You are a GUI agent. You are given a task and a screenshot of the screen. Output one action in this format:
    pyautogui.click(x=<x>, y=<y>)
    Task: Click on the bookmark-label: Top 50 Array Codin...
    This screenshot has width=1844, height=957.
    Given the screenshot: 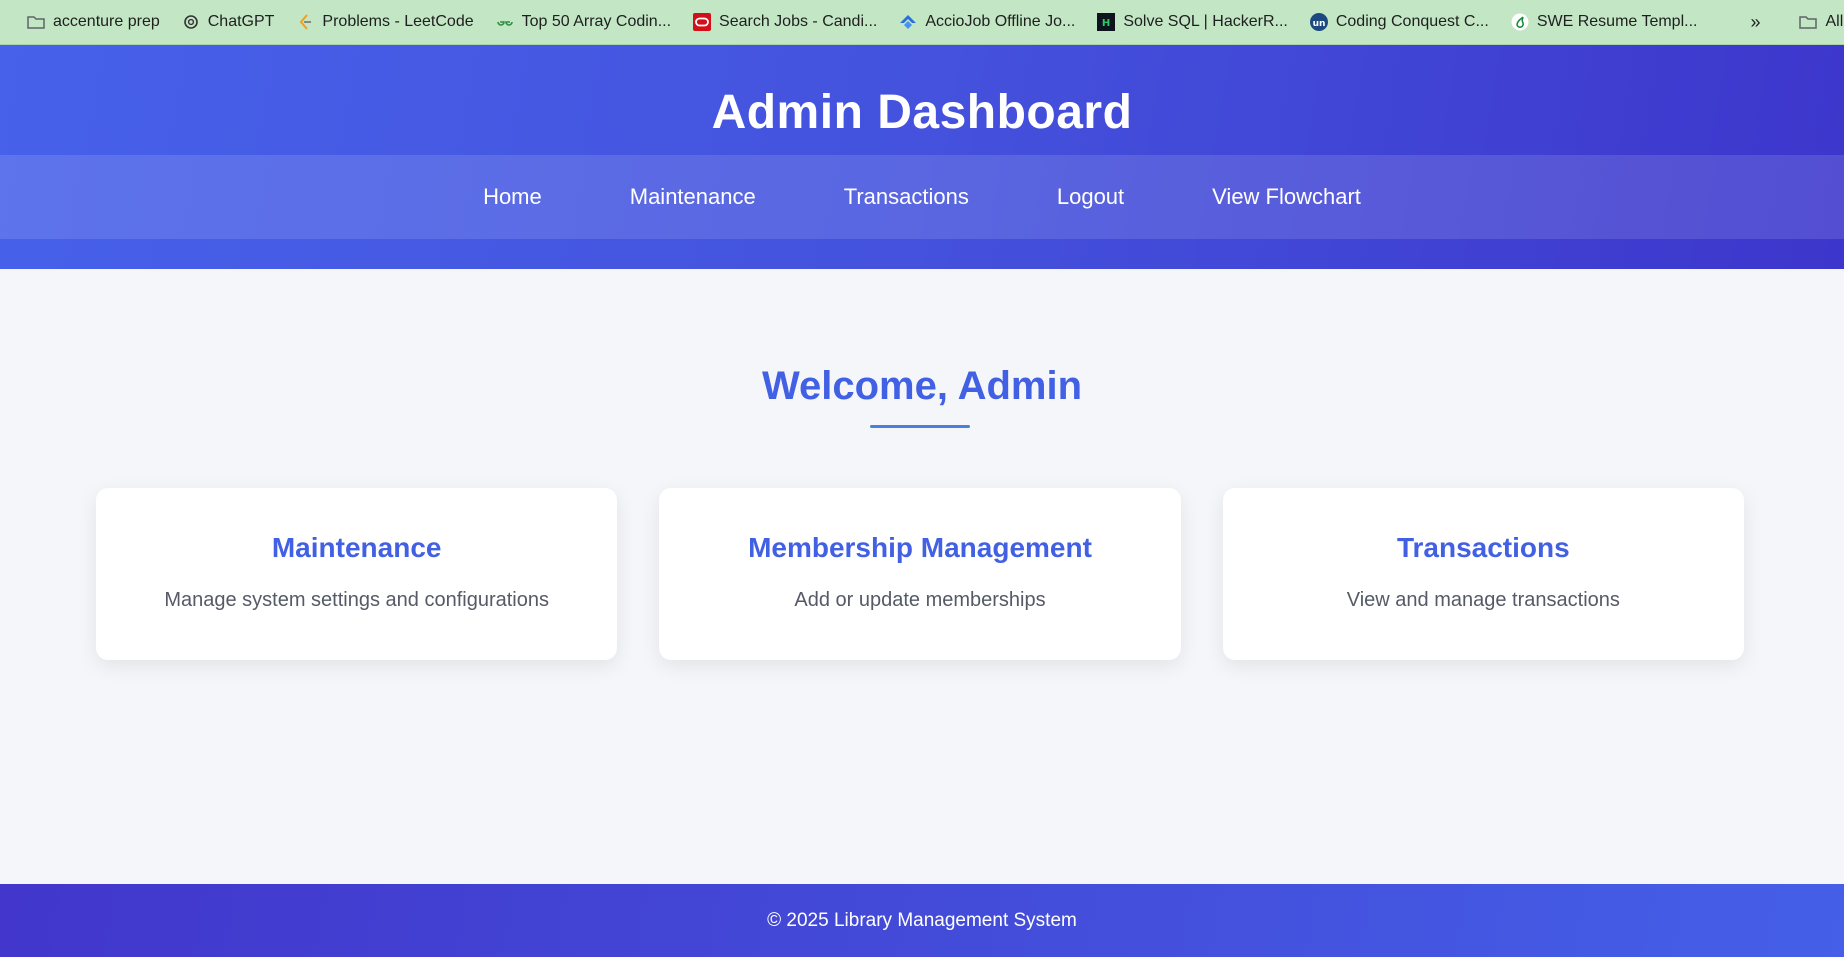 What is the action you would take?
    pyautogui.click(x=596, y=21)
    